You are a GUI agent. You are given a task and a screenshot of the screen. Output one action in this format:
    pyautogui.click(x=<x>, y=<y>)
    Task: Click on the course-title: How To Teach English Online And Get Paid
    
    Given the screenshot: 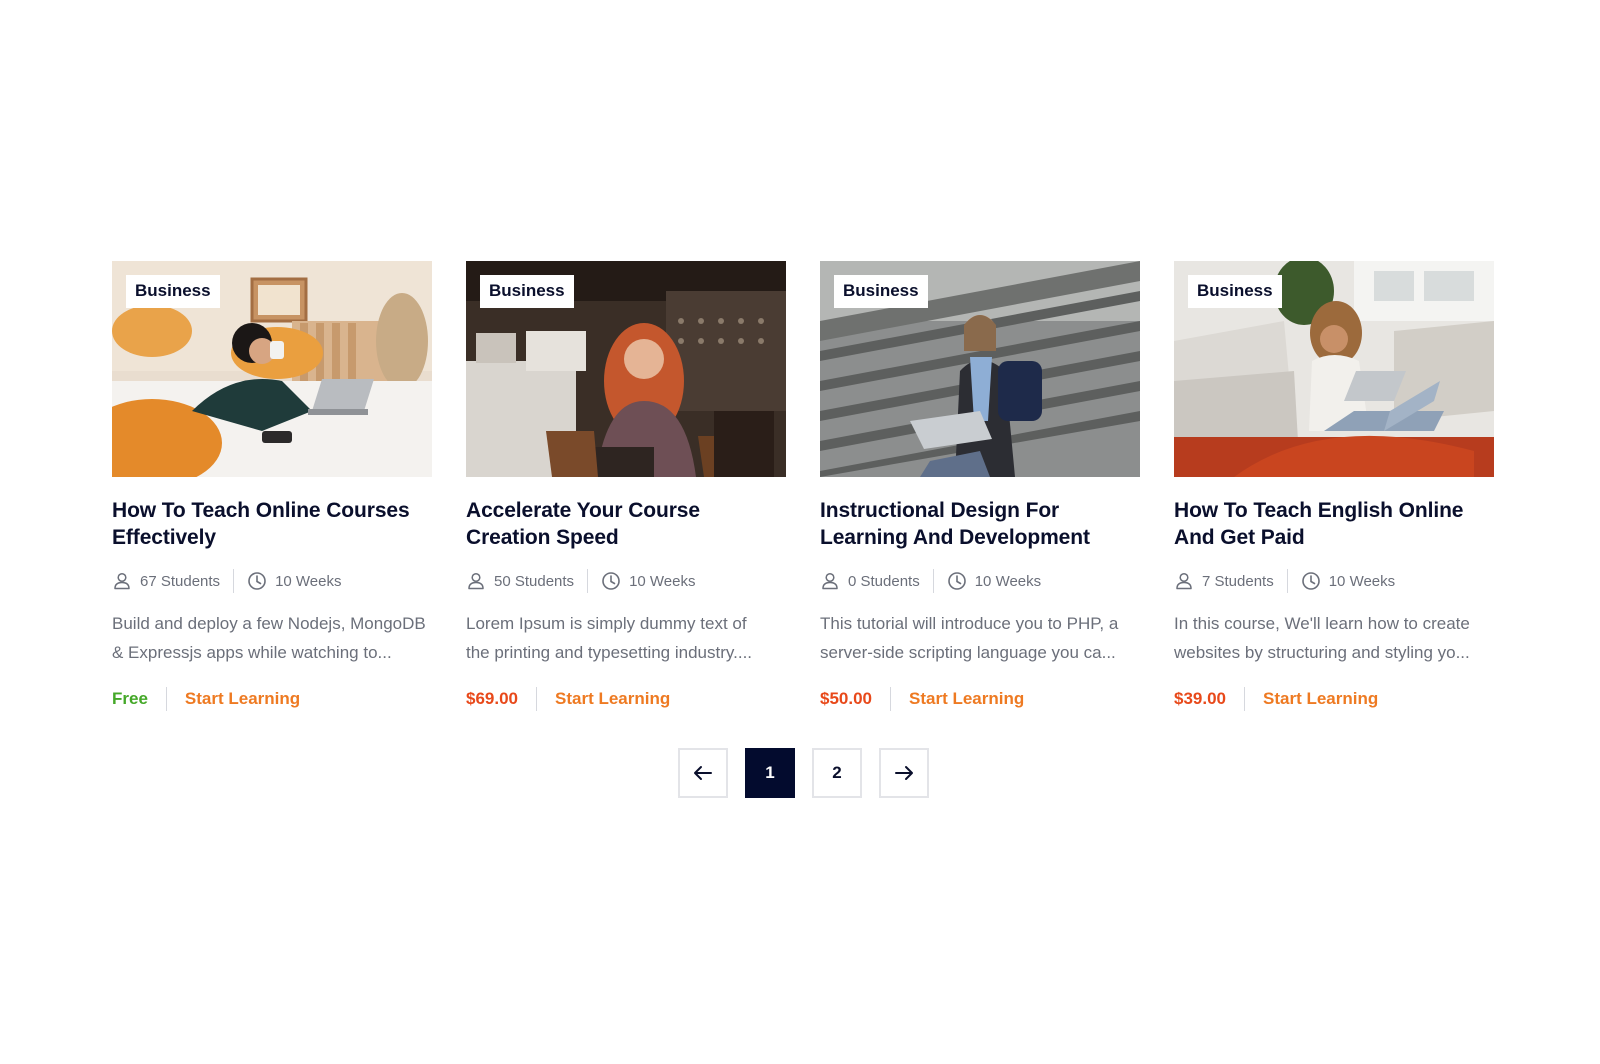 What is the action you would take?
    pyautogui.click(x=1334, y=524)
    